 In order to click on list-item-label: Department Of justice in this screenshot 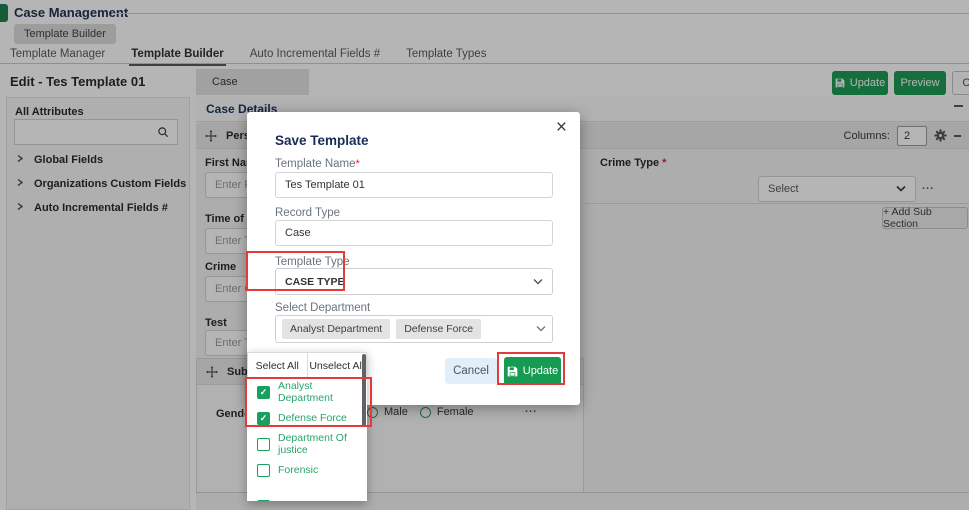, I will do `click(312, 444)`.